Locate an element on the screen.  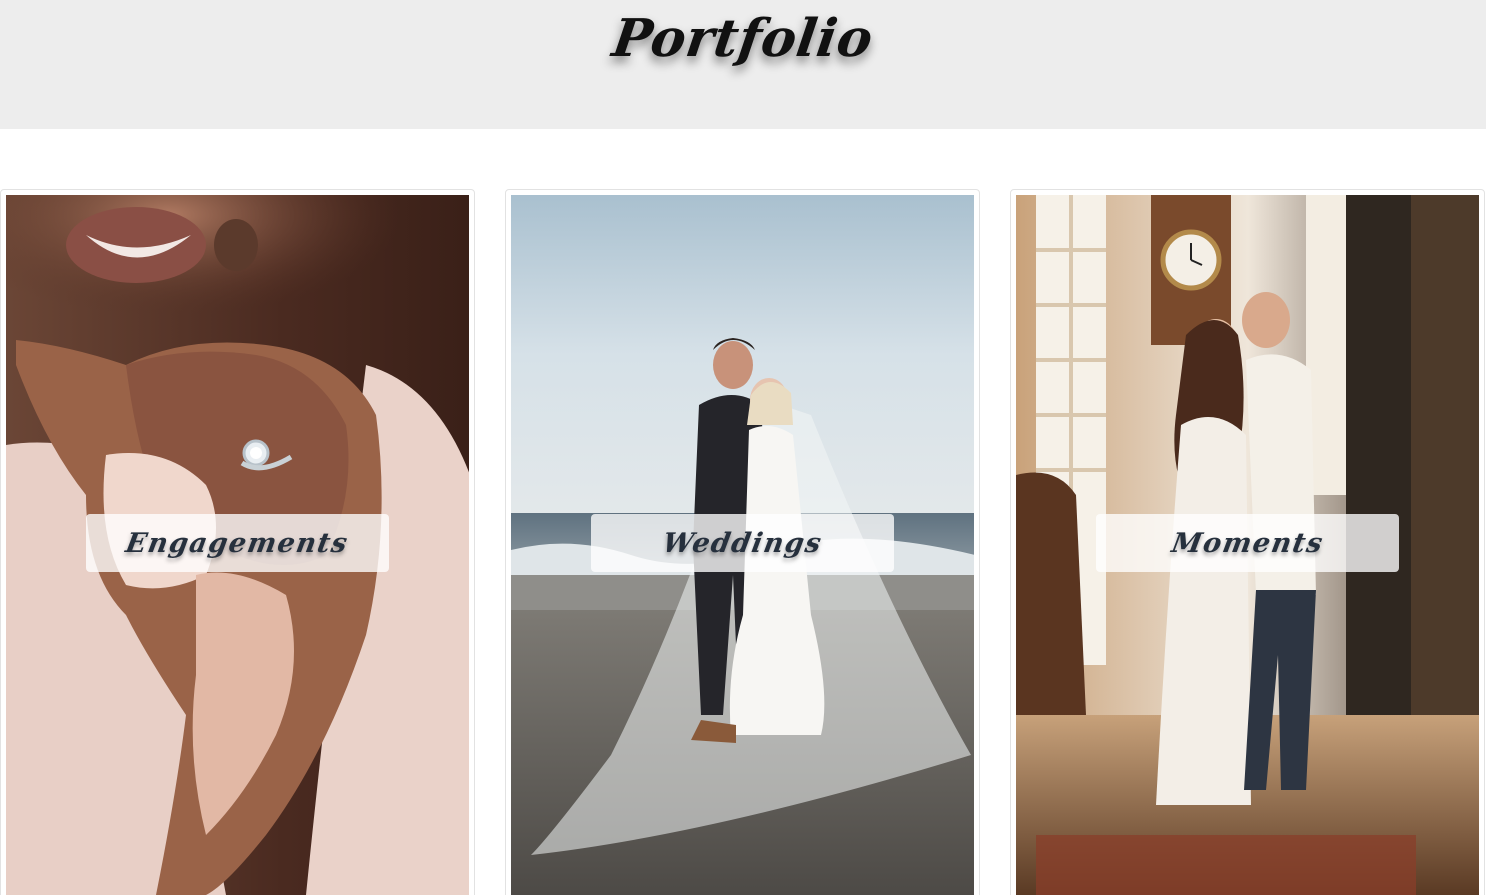
page-header: Portfolio is located at coordinates (743, 64).